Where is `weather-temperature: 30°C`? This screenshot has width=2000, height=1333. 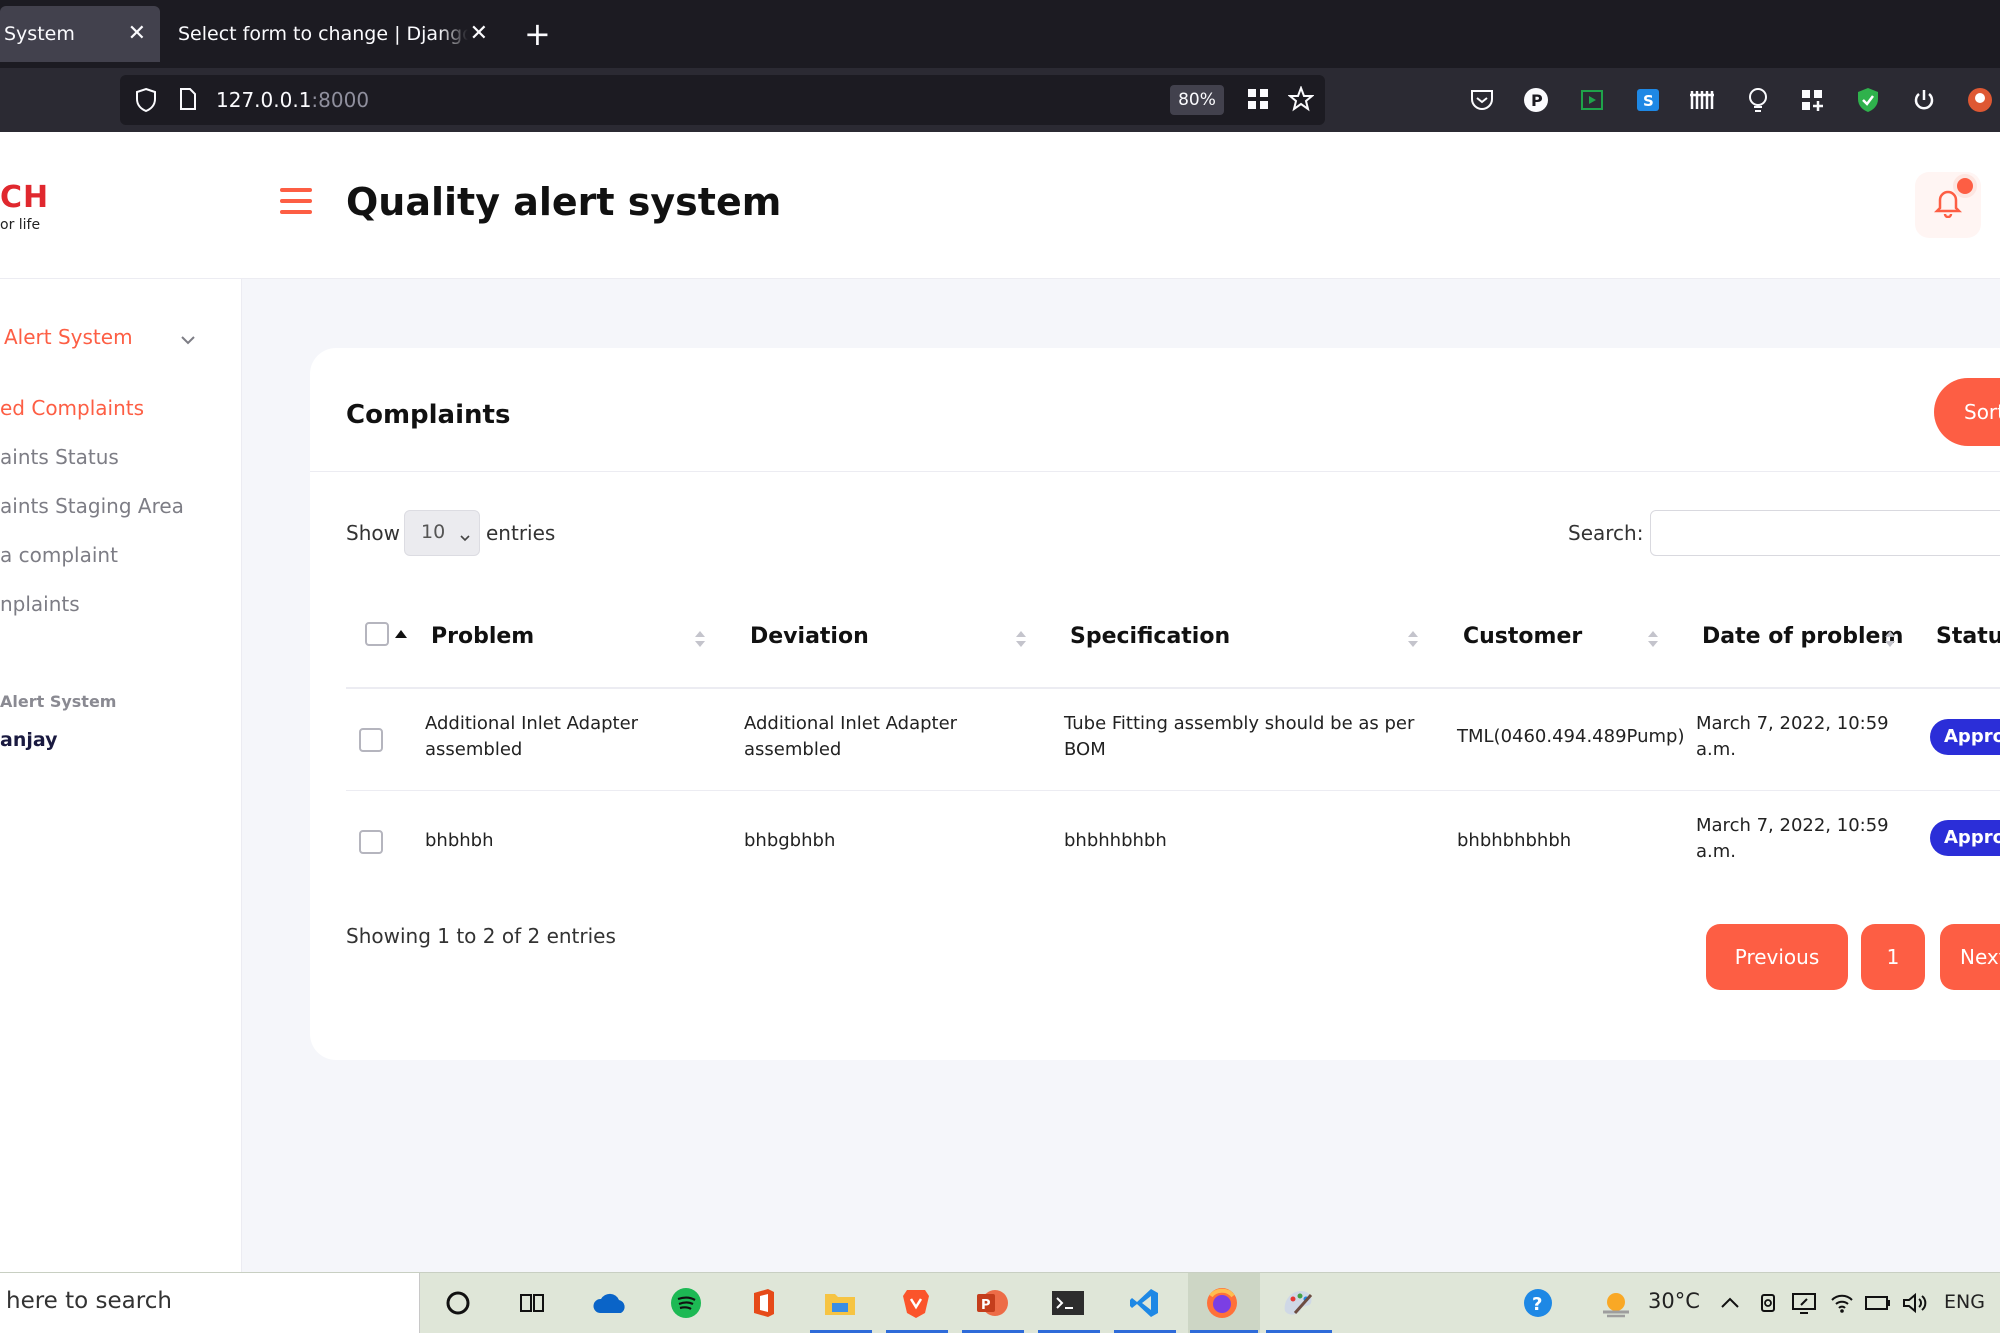 weather-temperature: 30°C is located at coordinates (1674, 1301).